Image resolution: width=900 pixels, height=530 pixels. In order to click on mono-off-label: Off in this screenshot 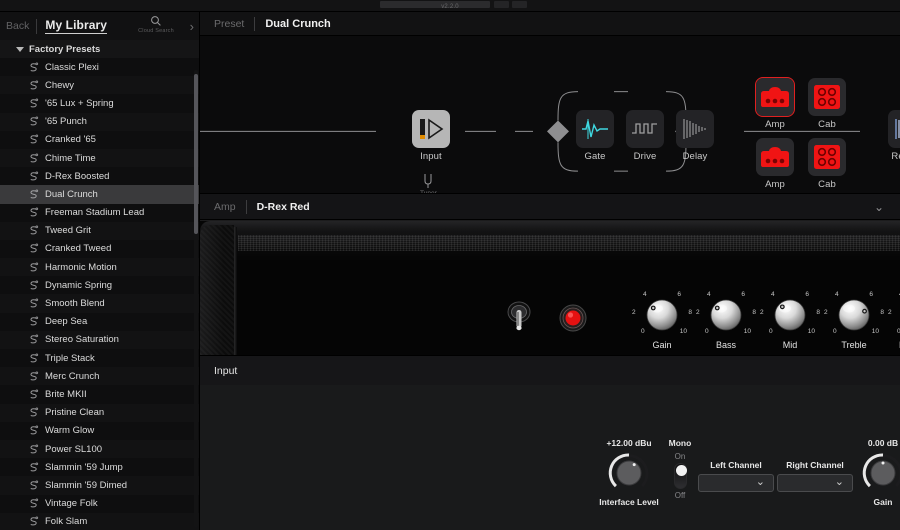, I will do `click(680, 495)`.